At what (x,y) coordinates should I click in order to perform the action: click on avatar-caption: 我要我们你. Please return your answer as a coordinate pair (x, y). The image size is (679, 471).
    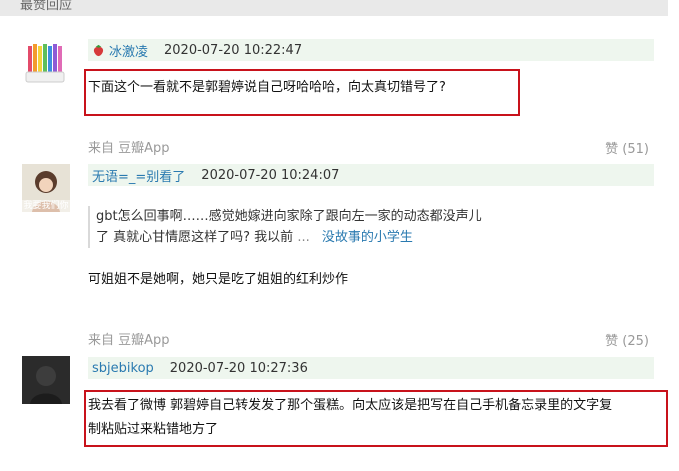
    Looking at the image, I should click on (46, 206).